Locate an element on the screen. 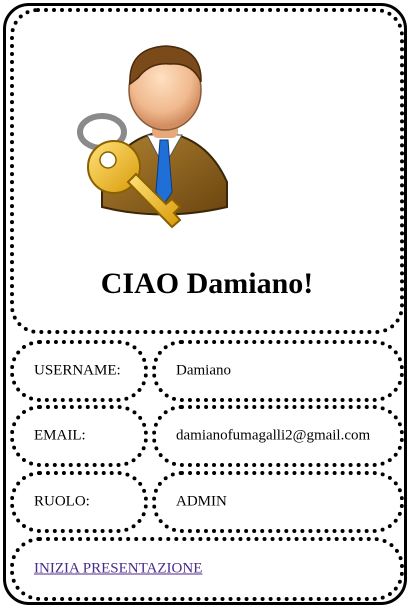 This screenshot has height=608, width=414. role-value-cell: ADMIN is located at coordinates (278, 502).